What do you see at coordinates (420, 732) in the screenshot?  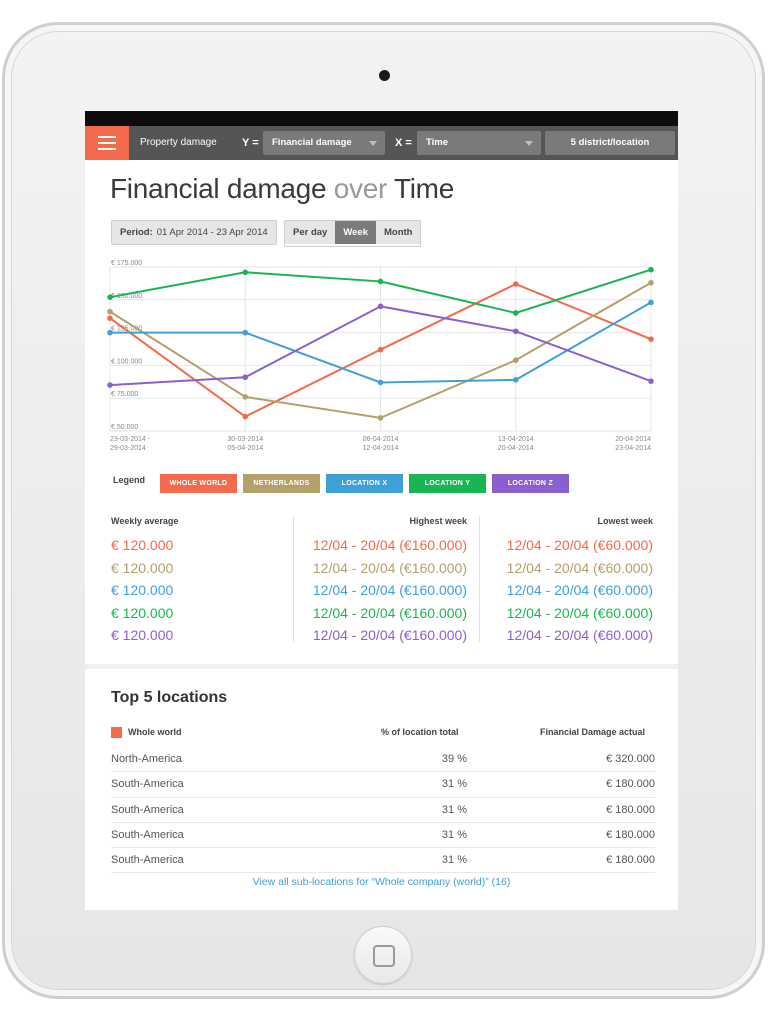 I see `pct-column-header: % of location total` at bounding box center [420, 732].